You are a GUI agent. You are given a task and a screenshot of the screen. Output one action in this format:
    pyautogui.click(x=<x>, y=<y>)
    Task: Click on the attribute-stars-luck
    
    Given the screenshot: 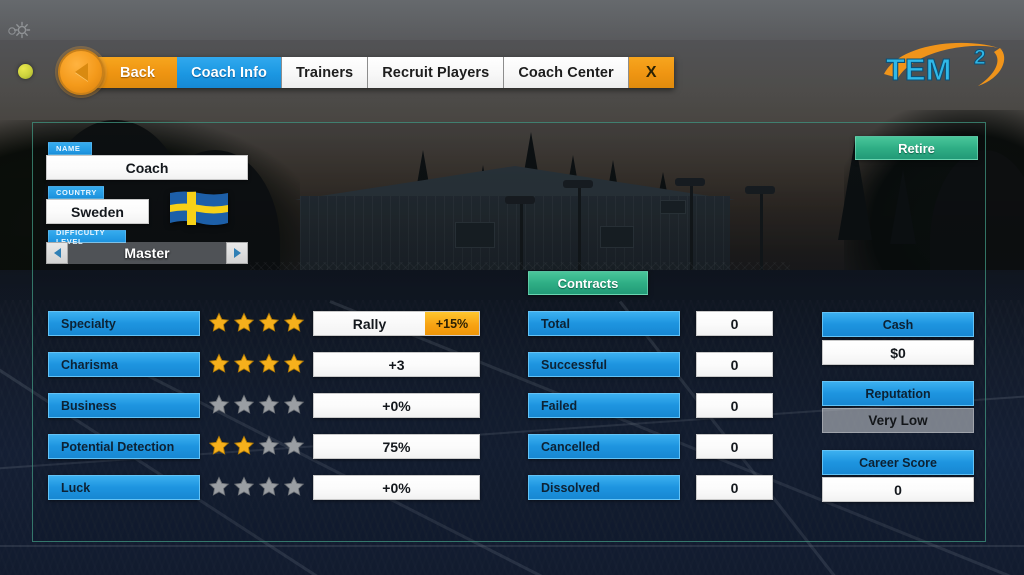 What is the action you would take?
    pyautogui.click(x=256, y=486)
    